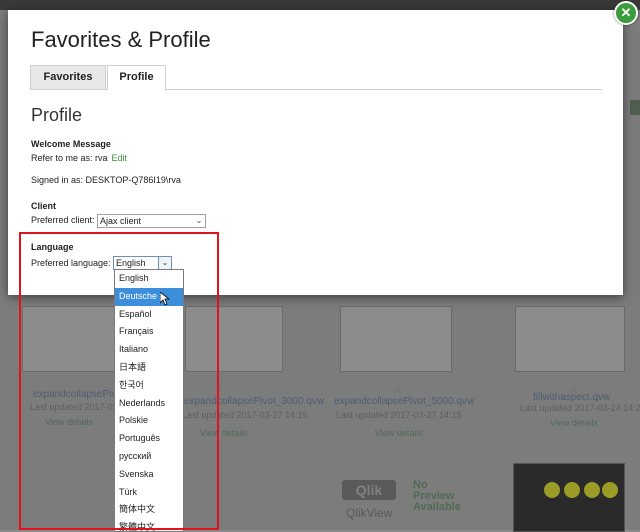 The height and width of the screenshot is (532, 640). Describe the element at coordinates (136, 78) in the screenshot. I see `tab-profile: Profile` at that location.